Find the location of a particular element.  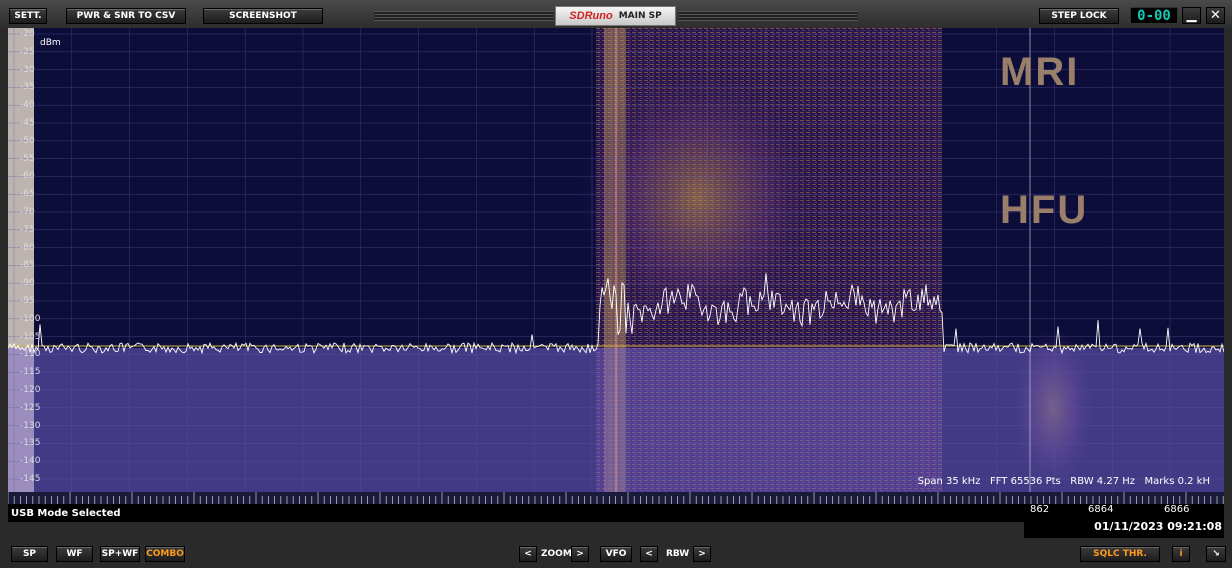

vfo-digits-display: 0-00 is located at coordinates (1154, 15).